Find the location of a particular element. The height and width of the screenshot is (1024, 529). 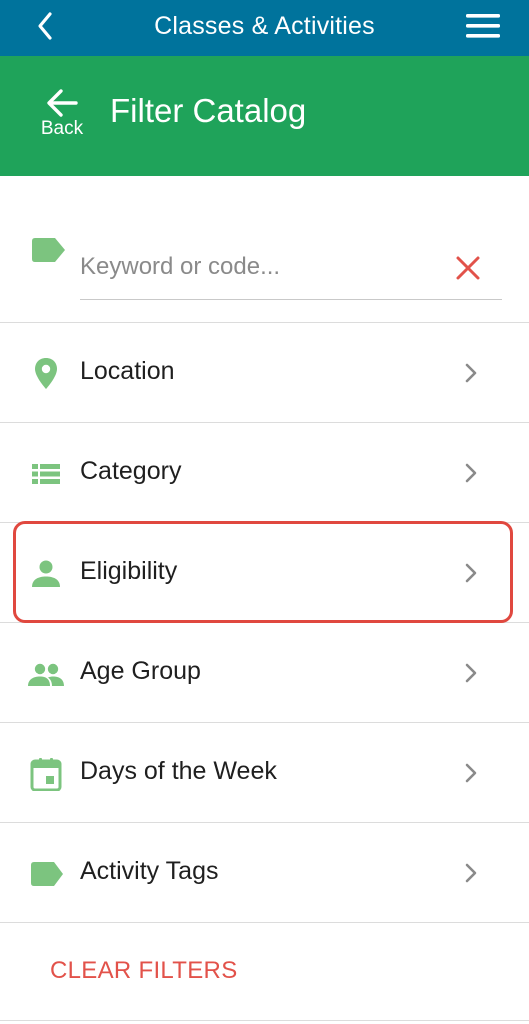

people-icon is located at coordinates (46, 674).